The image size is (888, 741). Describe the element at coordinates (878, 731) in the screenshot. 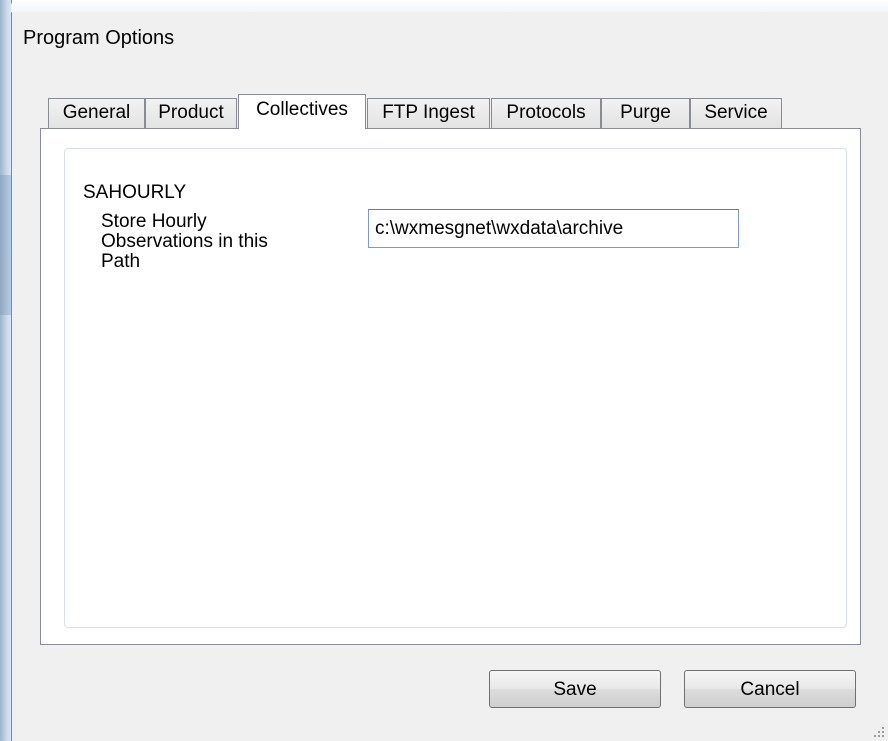

I see `resize-grip-icon` at that location.